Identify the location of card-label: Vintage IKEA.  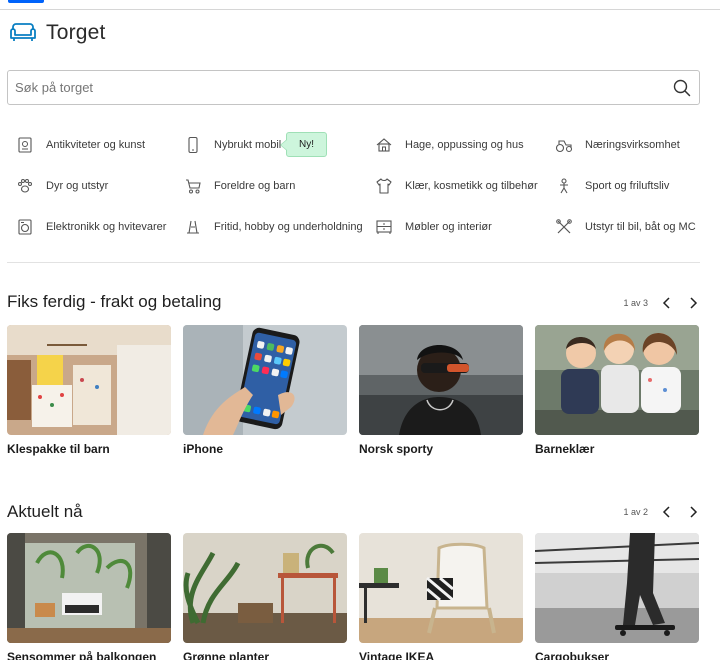
(397, 655).